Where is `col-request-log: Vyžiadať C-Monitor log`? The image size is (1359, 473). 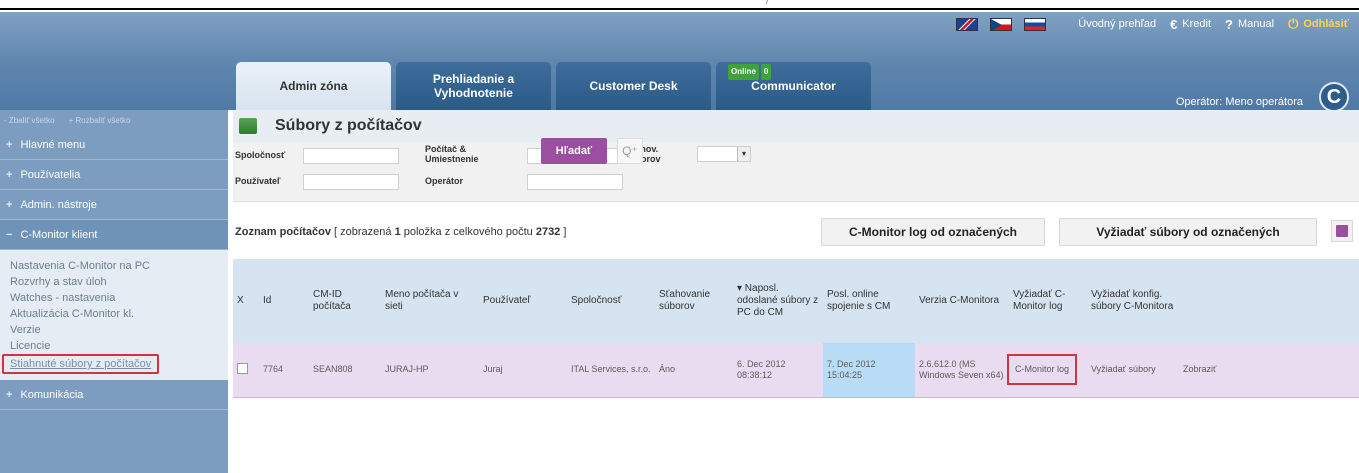 col-request-log: Vyžiadať C-Monitor log is located at coordinates (1048, 301).